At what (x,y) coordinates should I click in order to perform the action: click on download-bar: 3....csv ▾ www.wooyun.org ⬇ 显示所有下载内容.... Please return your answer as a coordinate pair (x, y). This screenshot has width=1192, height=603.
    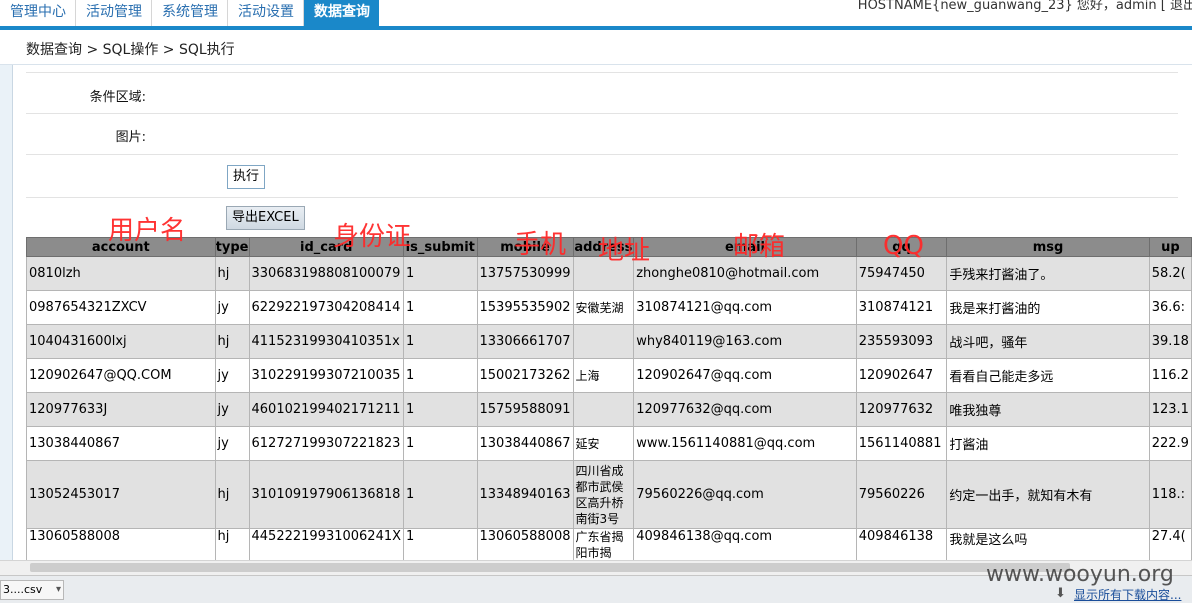
    Looking at the image, I should click on (596, 582).